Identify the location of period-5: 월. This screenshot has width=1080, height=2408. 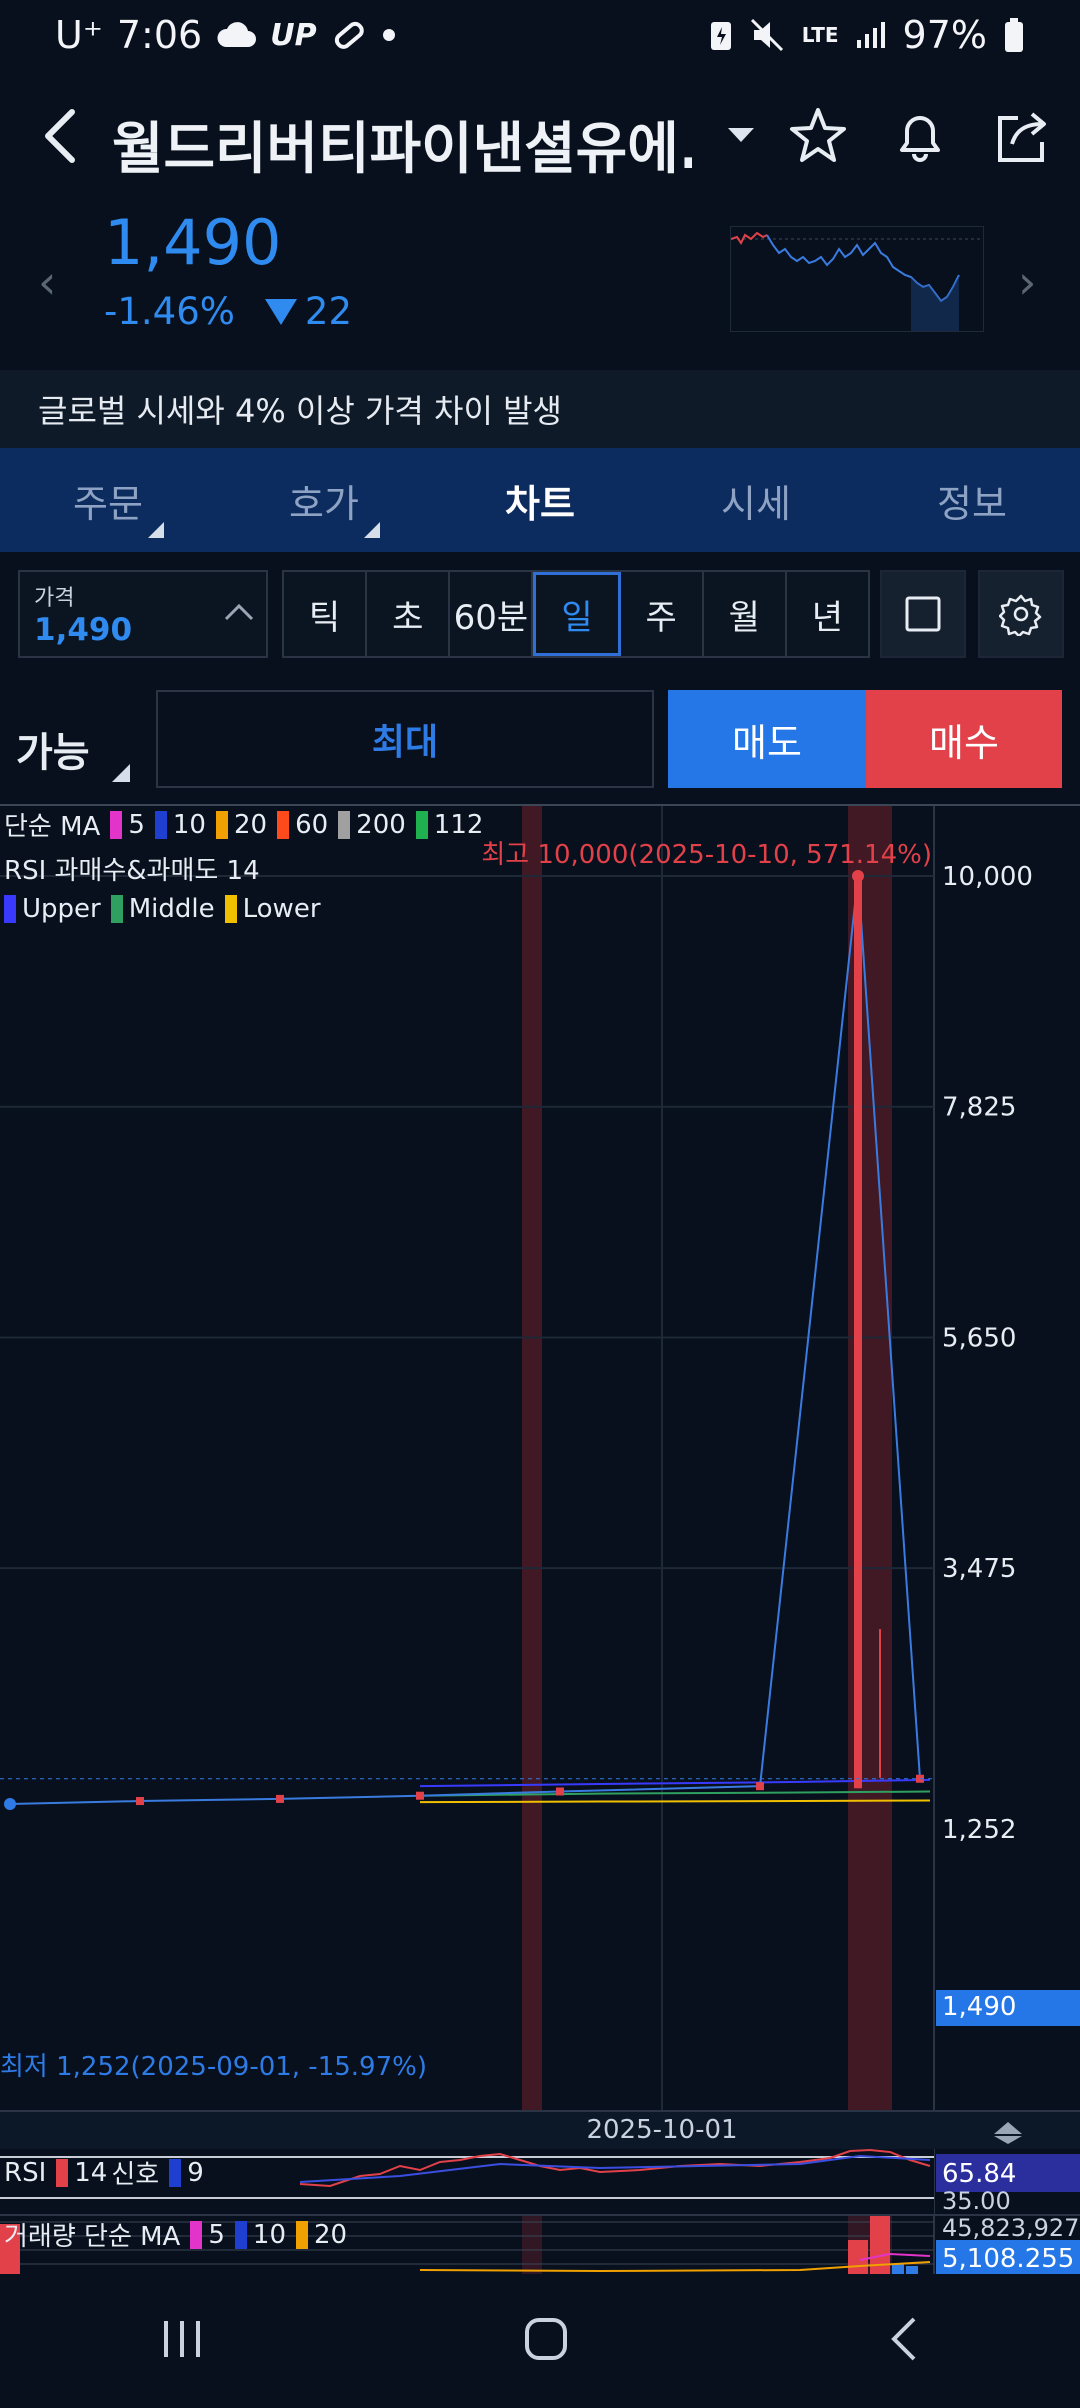
(745, 614).